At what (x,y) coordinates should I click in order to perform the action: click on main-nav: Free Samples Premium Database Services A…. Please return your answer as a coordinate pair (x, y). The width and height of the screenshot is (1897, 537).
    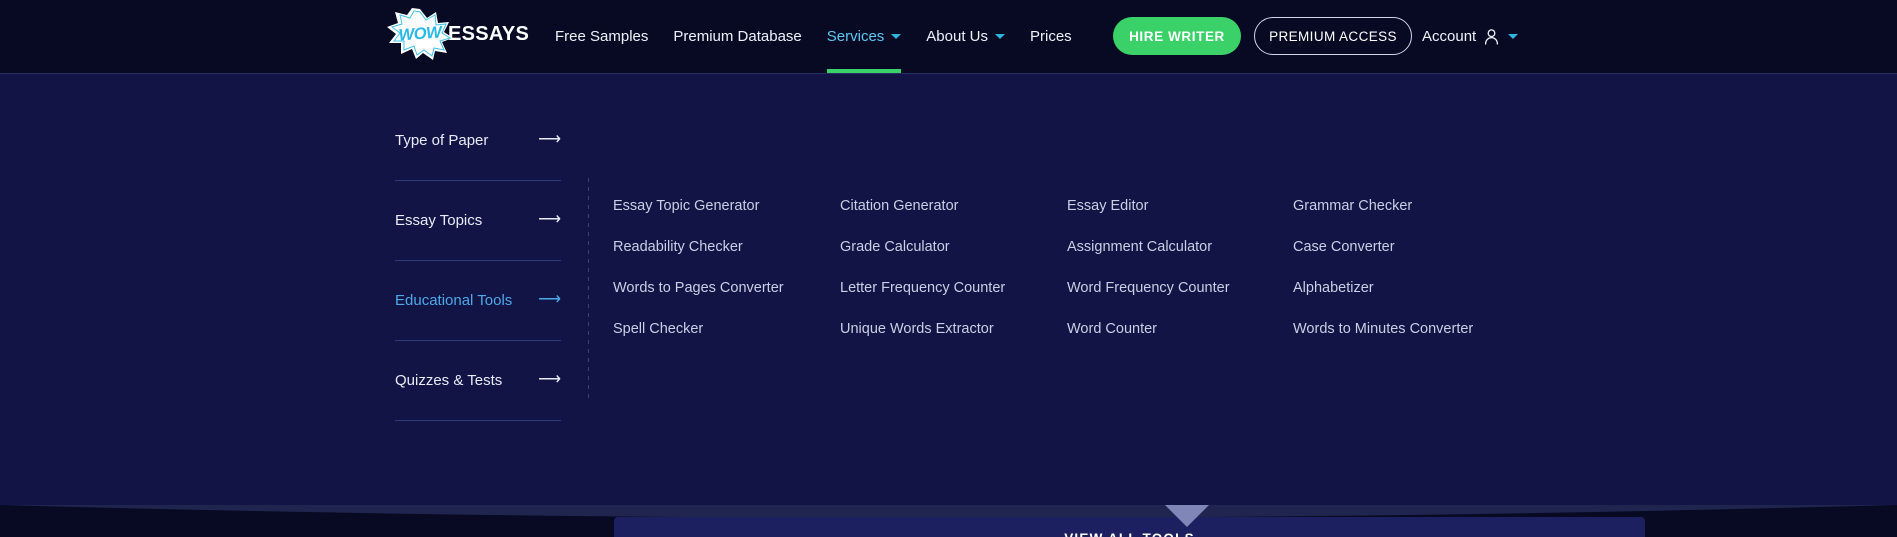
    Looking at the image, I should click on (826, 36).